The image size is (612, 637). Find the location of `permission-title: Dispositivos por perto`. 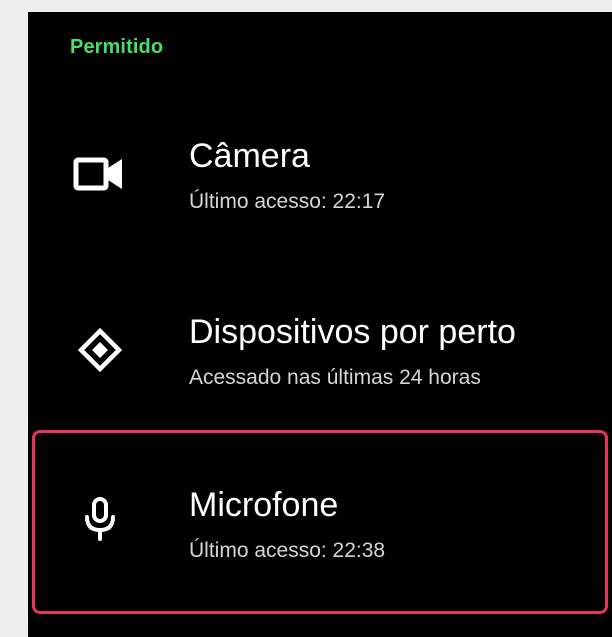

permission-title: Dispositivos por perto is located at coordinates (352, 332).